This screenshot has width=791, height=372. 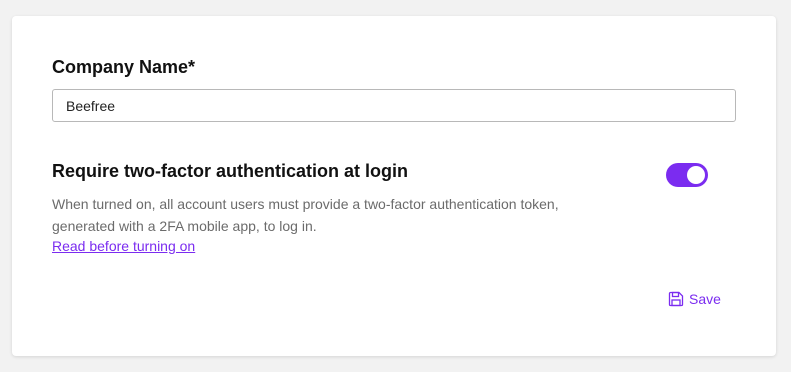 I want to click on save-button: Save, so click(x=694, y=299).